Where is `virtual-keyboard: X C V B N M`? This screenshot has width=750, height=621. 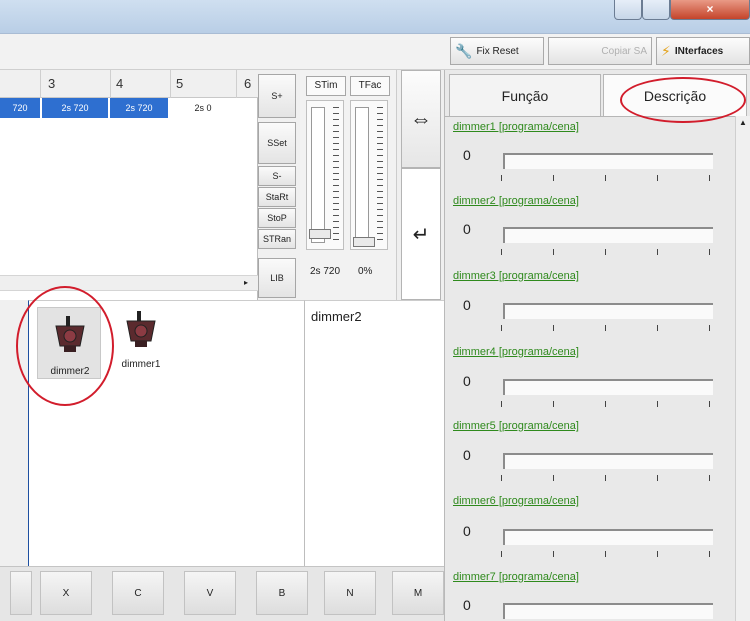
virtual-keyboard: X C V B N M is located at coordinates (222, 593).